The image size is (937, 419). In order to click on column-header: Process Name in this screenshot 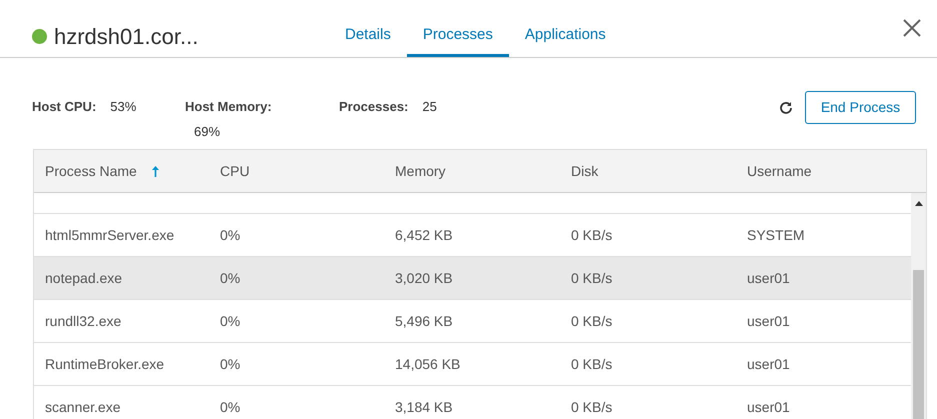, I will do `click(91, 171)`.